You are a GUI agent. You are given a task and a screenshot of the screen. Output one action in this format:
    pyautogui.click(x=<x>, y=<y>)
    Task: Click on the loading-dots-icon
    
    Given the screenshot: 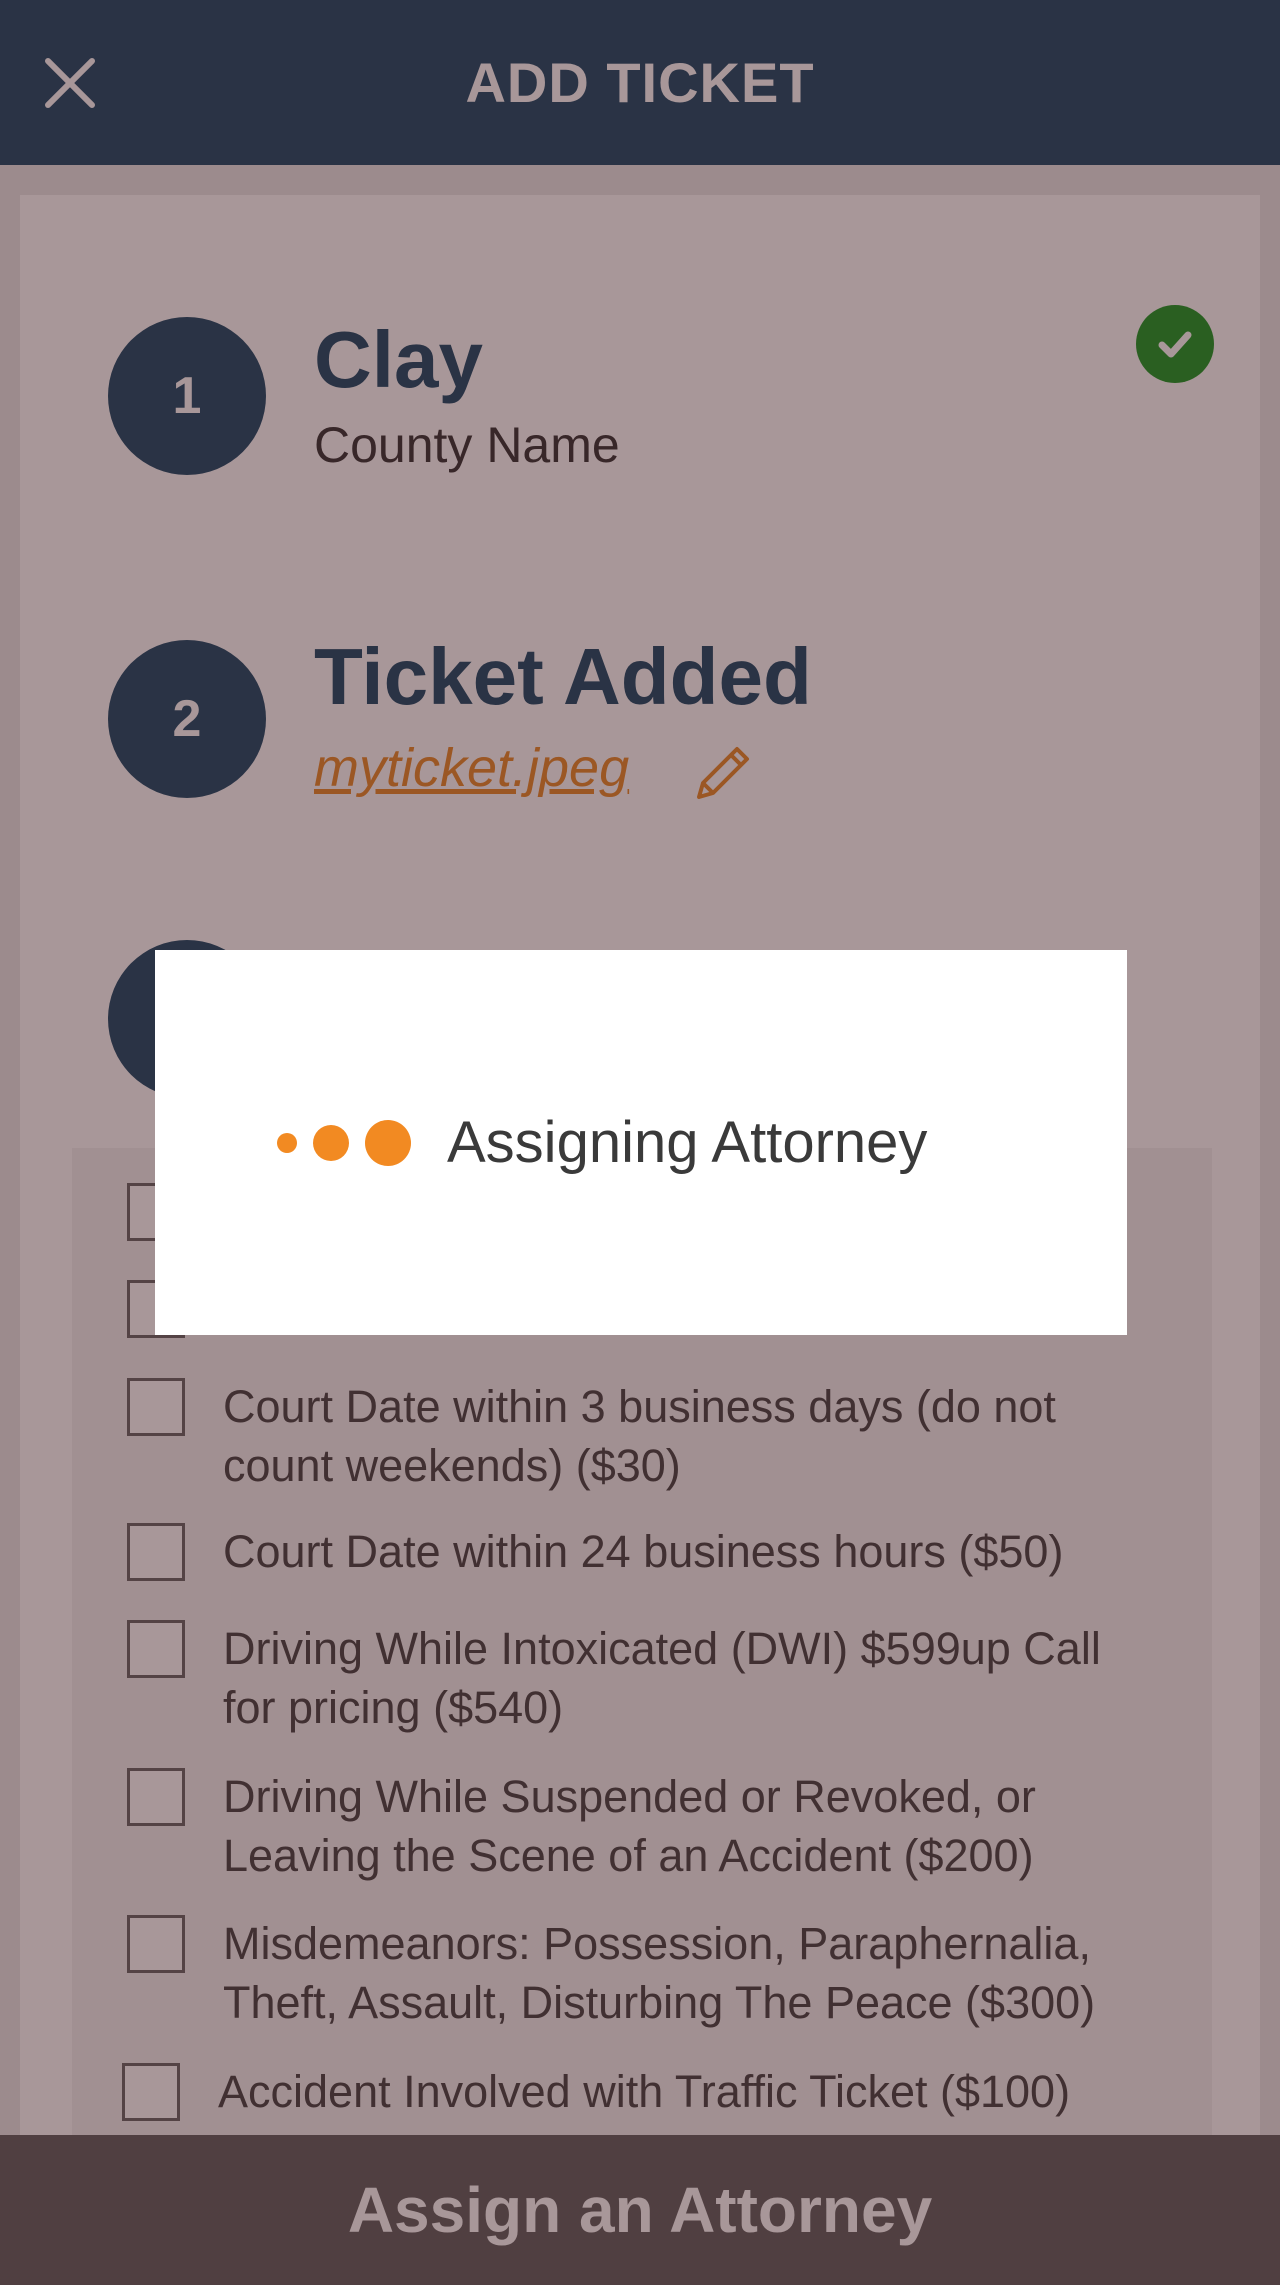 What is the action you would take?
    pyautogui.click(x=352, y=1142)
    